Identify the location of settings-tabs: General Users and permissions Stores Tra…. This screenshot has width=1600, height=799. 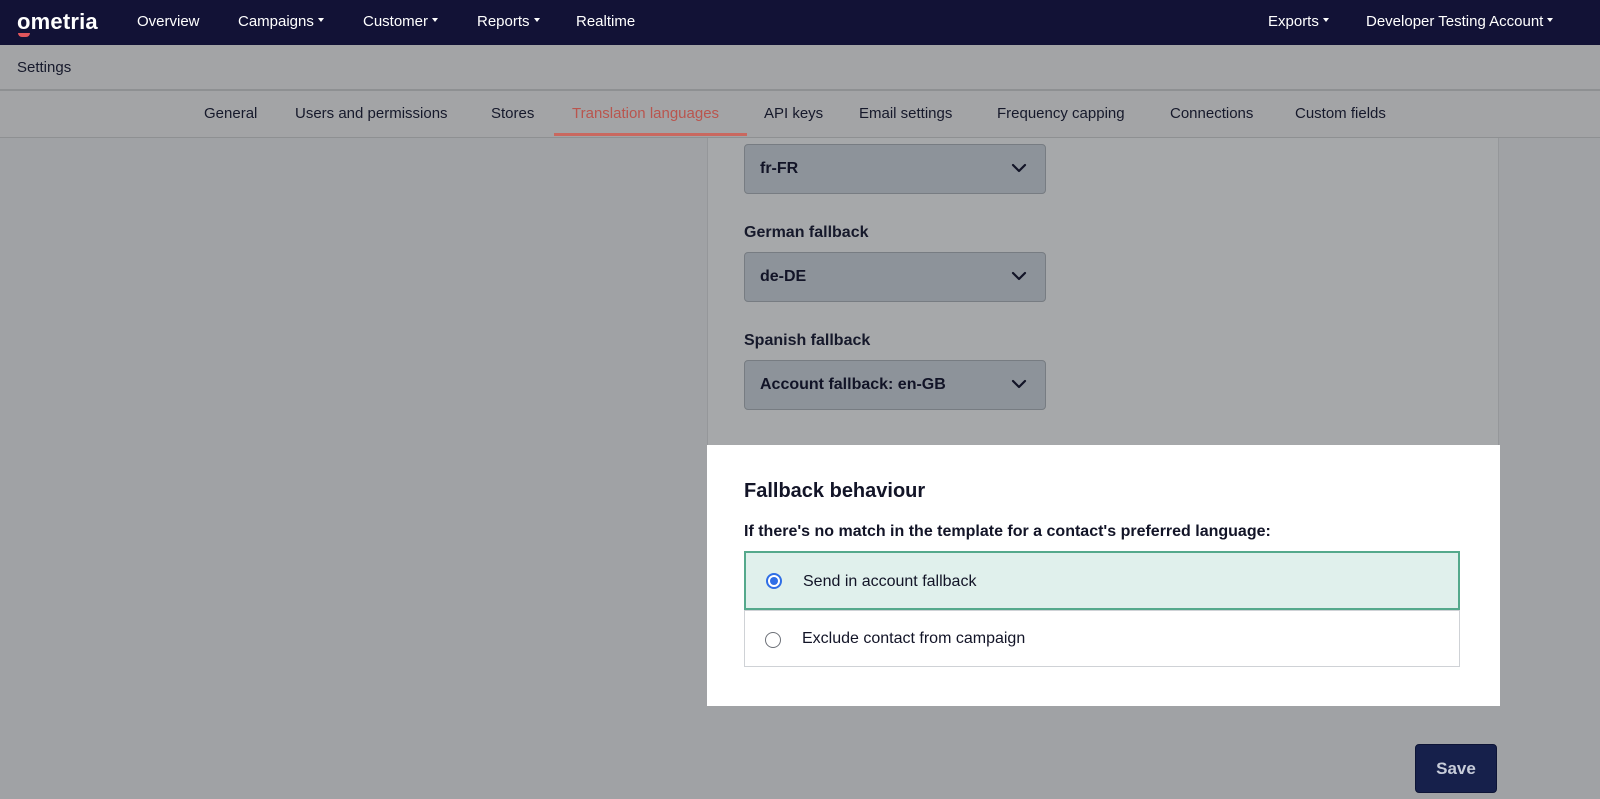
(800, 114).